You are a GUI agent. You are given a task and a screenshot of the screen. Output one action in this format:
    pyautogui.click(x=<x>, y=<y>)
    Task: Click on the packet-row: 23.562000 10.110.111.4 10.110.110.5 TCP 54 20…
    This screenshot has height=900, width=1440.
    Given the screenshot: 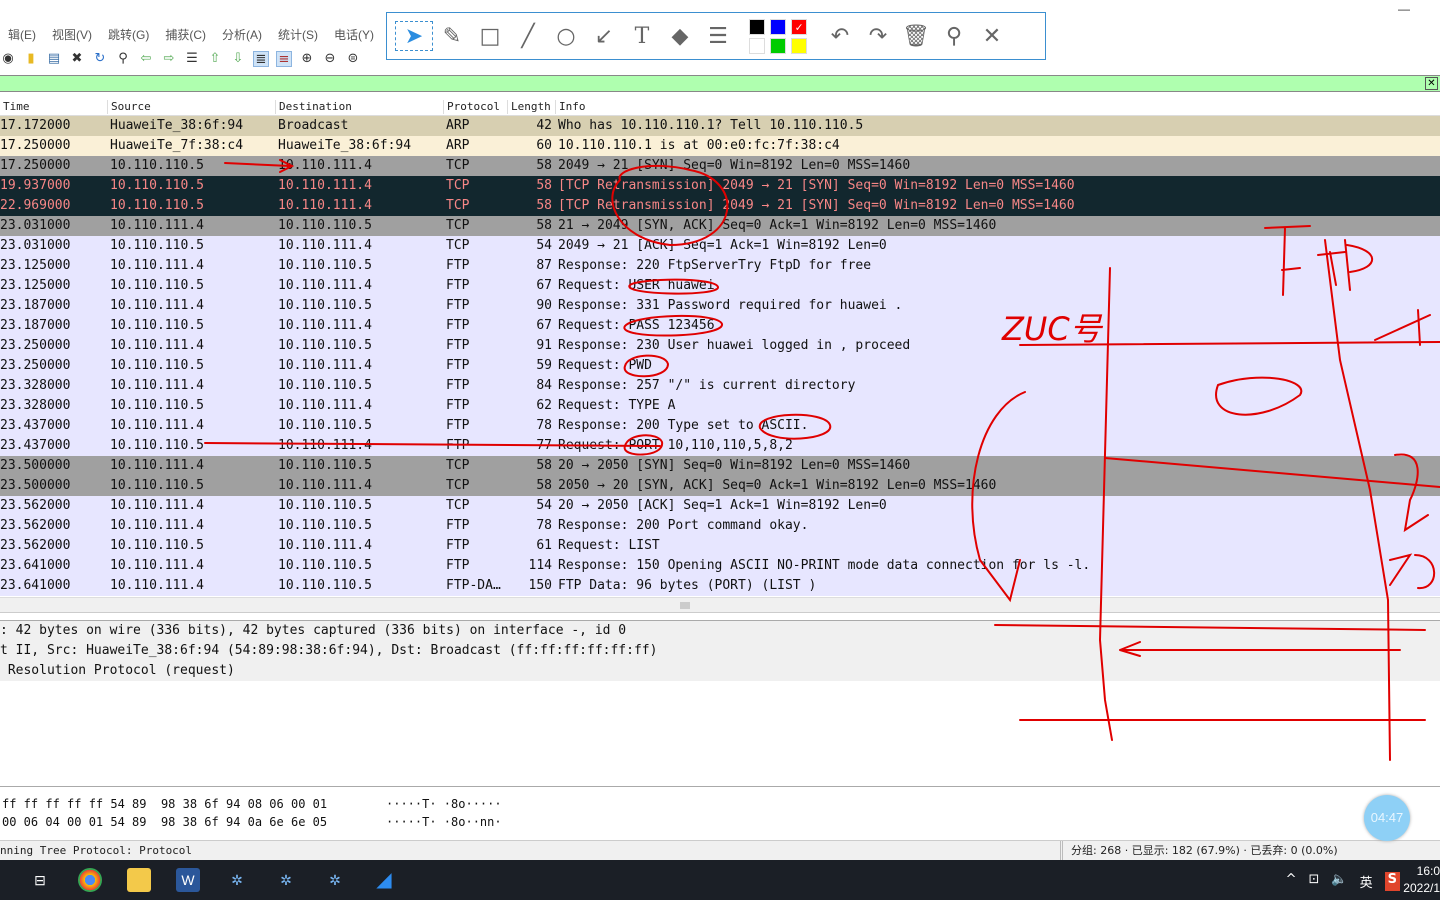 What is the action you would take?
    pyautogui.click(x=720, y=506)
    